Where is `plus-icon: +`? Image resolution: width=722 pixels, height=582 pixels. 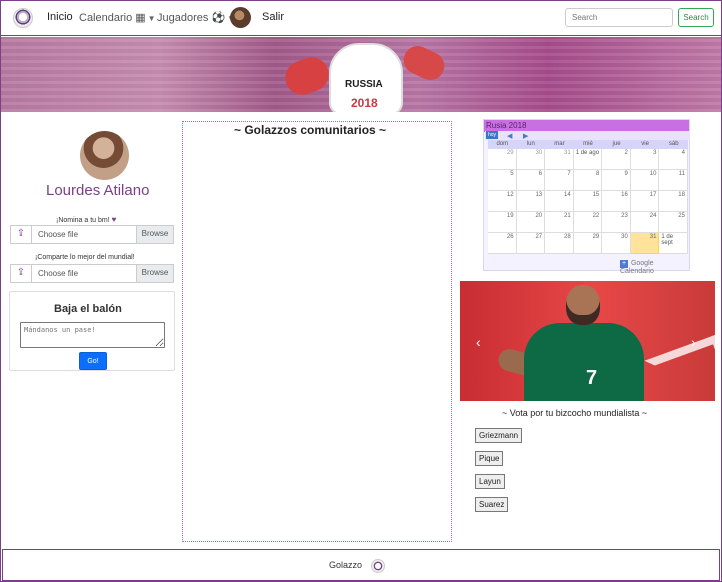 plus-icon: + is located at coordinates (624, 264).